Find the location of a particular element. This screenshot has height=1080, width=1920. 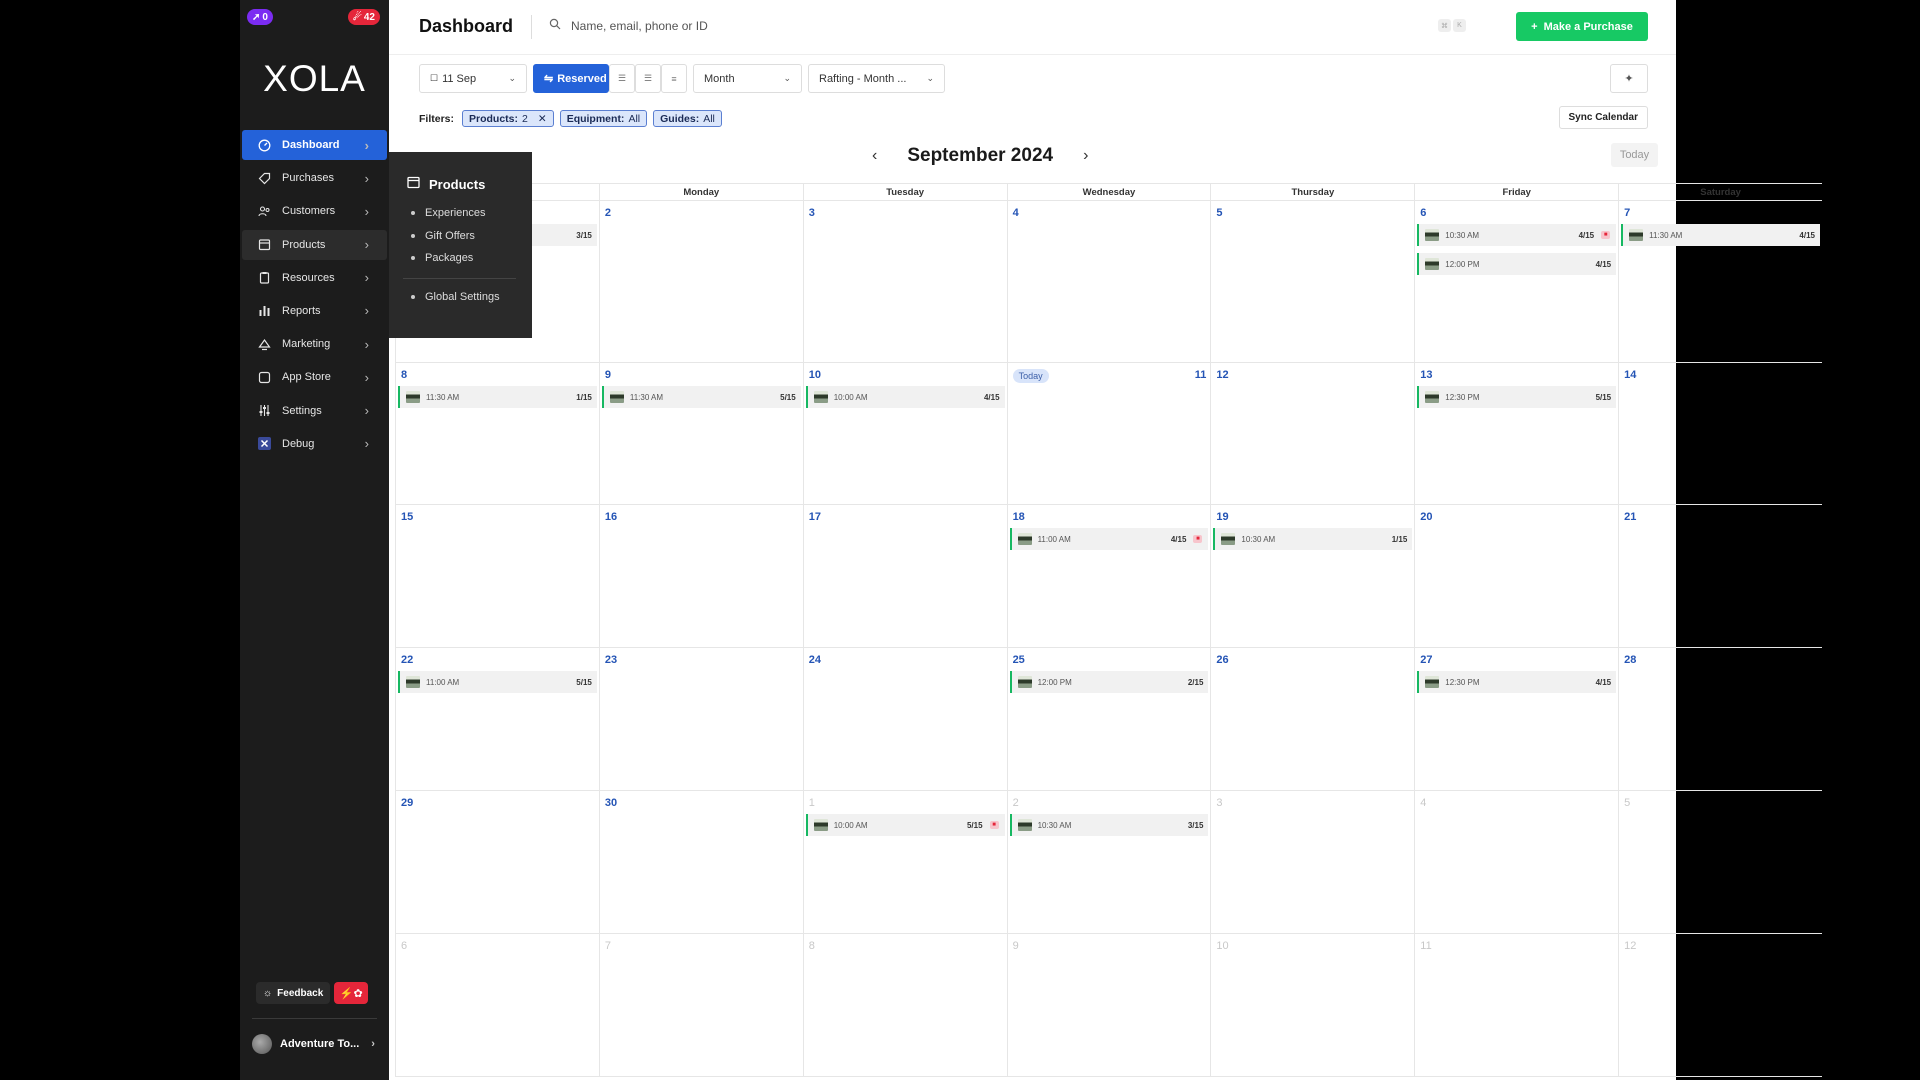

product-select: Rafting - Month ... ⌄ is located at coordinates (876, 78).